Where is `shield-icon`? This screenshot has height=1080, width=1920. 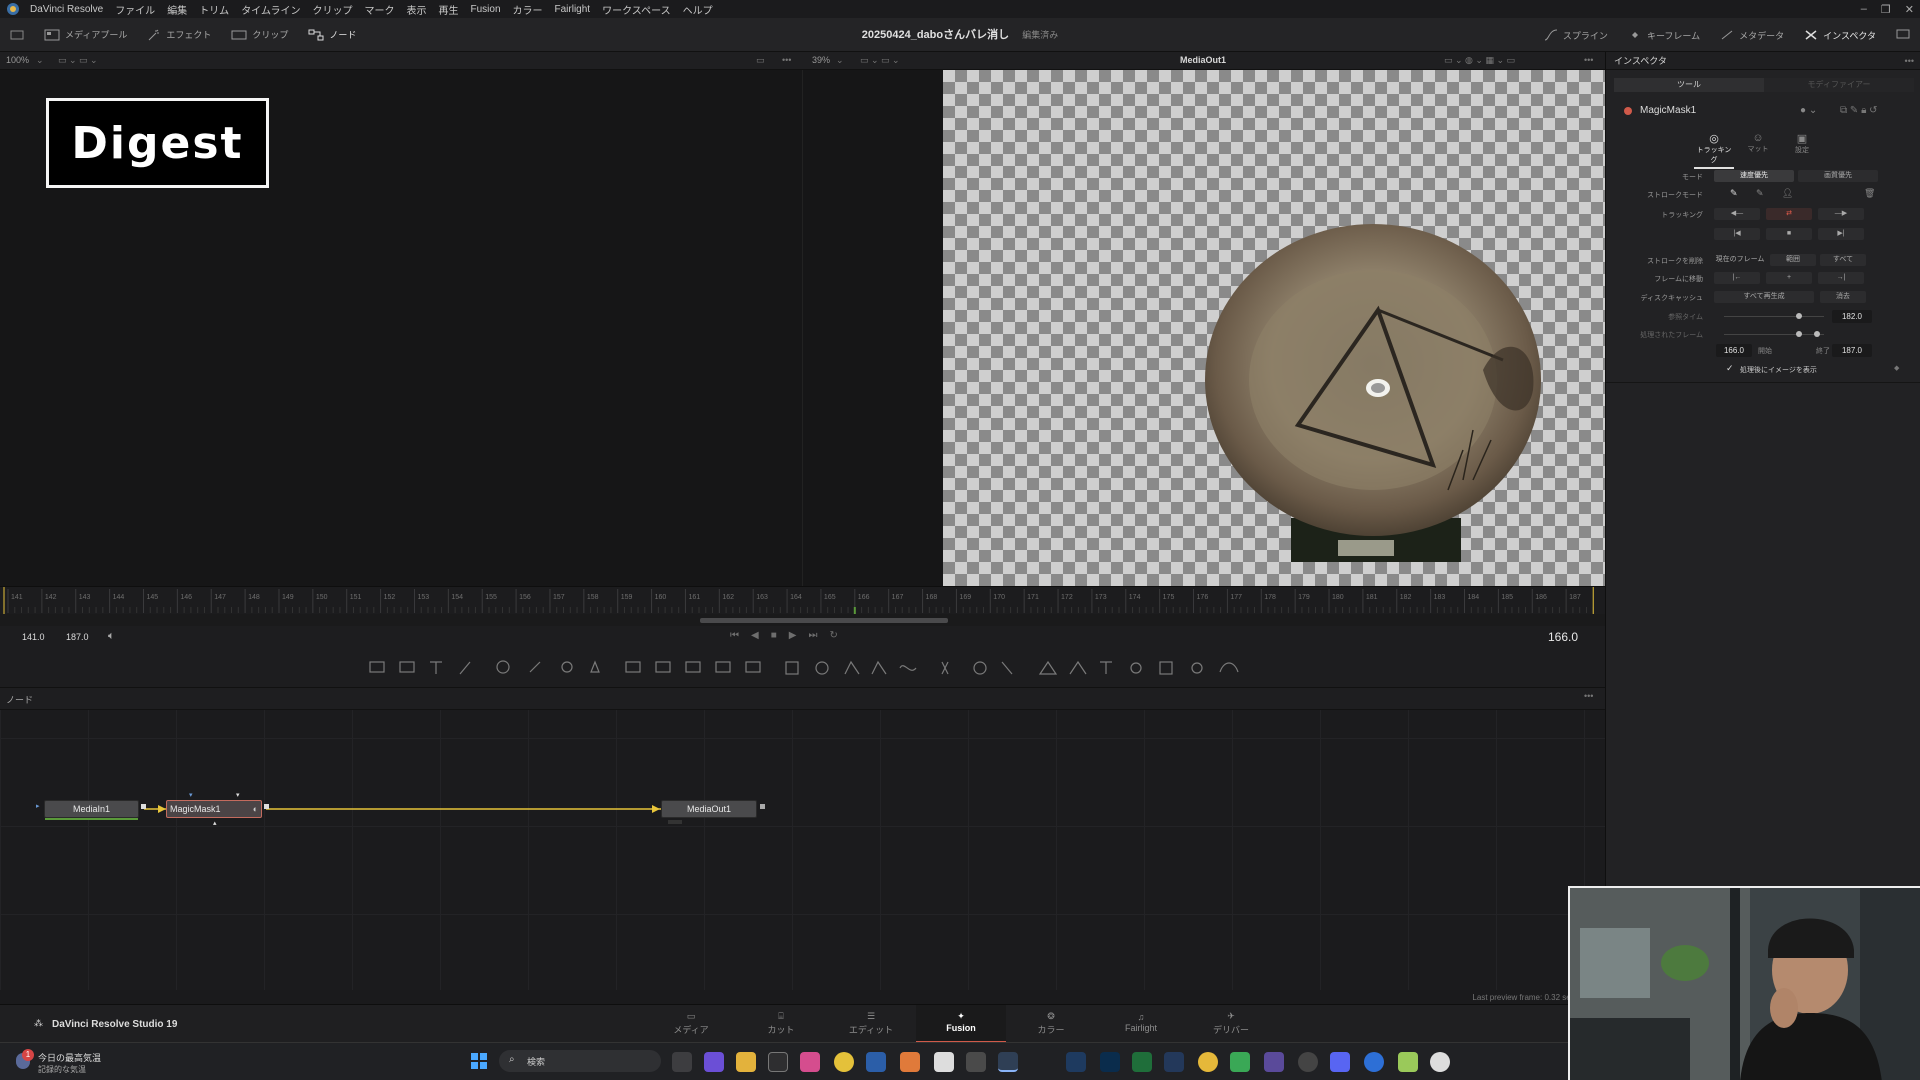 shield-icon is located at coordinates (1142, 1062).